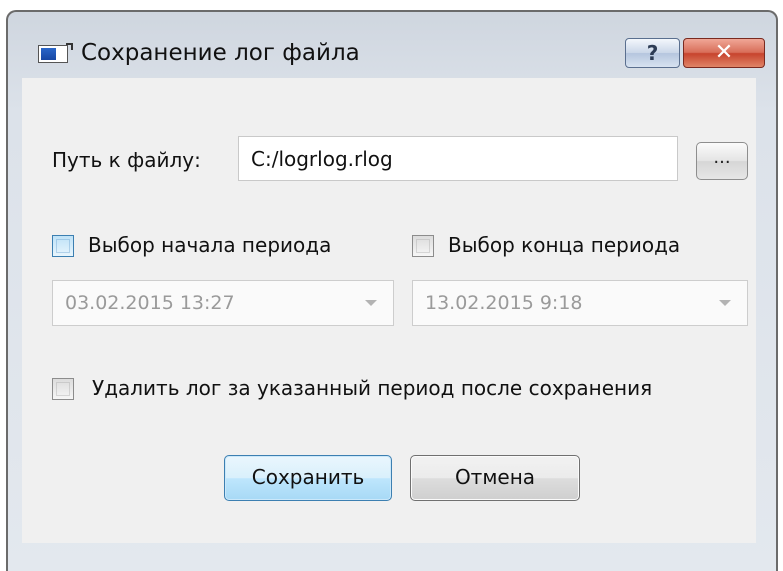 Image resolution: width=783 pixels, height=571 pixels. What do you see at coordinates (150, 303) in the screenshot?
I see `period-start-value: 03.02.2015 13:27` at bounding box center [150, 303].